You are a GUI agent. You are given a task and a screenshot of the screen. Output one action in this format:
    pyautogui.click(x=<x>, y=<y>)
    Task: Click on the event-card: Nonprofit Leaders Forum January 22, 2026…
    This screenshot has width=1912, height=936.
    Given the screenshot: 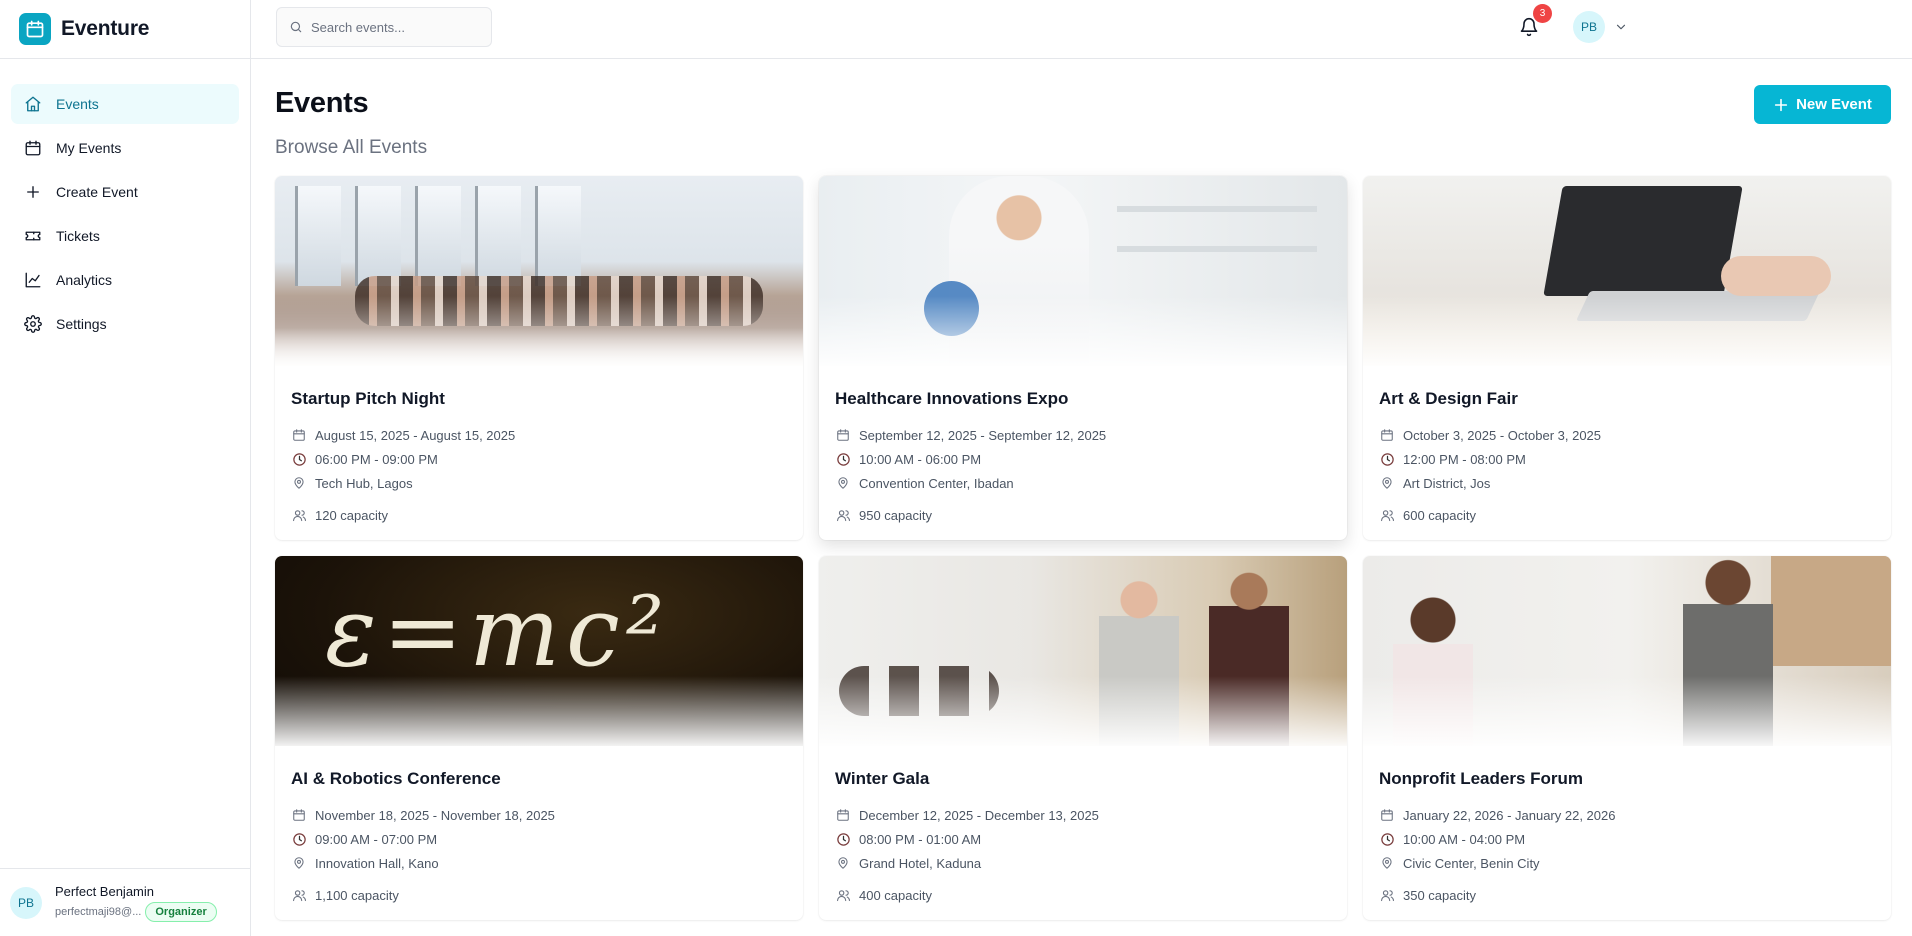 What is the action you would take?
    pyautogui.click(x=1627, y=738)
    